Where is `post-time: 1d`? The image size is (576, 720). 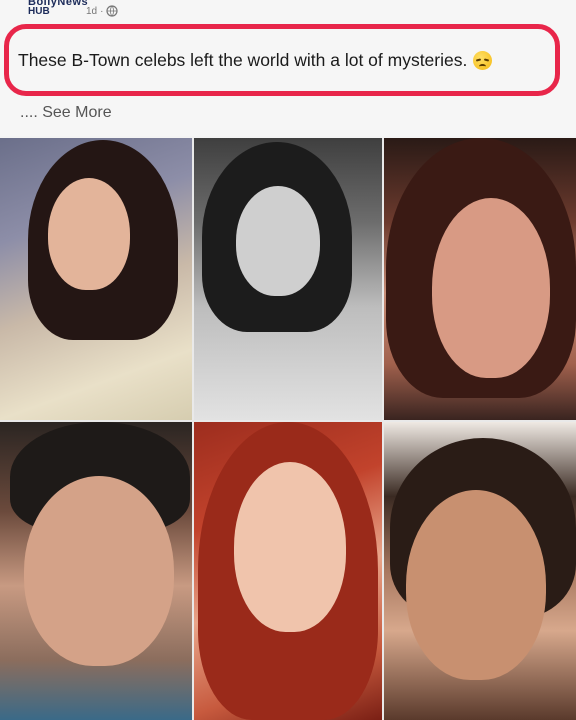
post-time: 1d is located at coordinates (91, 11).